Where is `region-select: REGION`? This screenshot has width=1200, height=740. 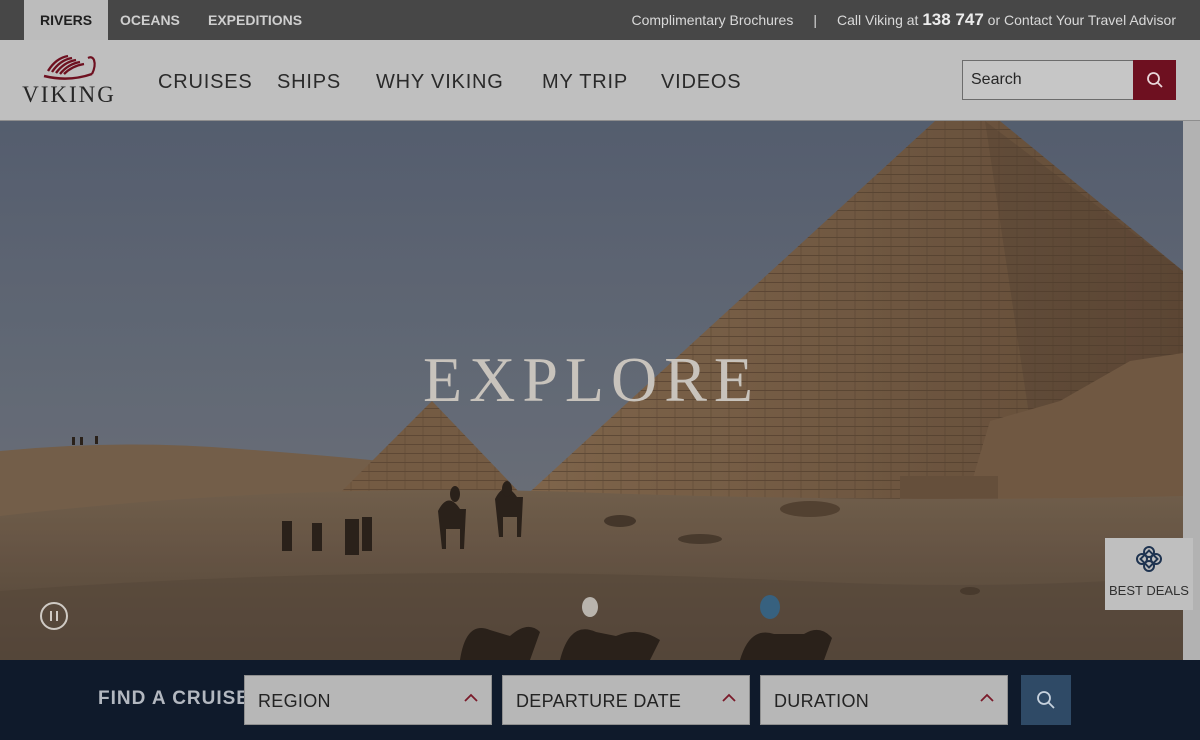 region-select: REGION is located at coordinates (368, 700).